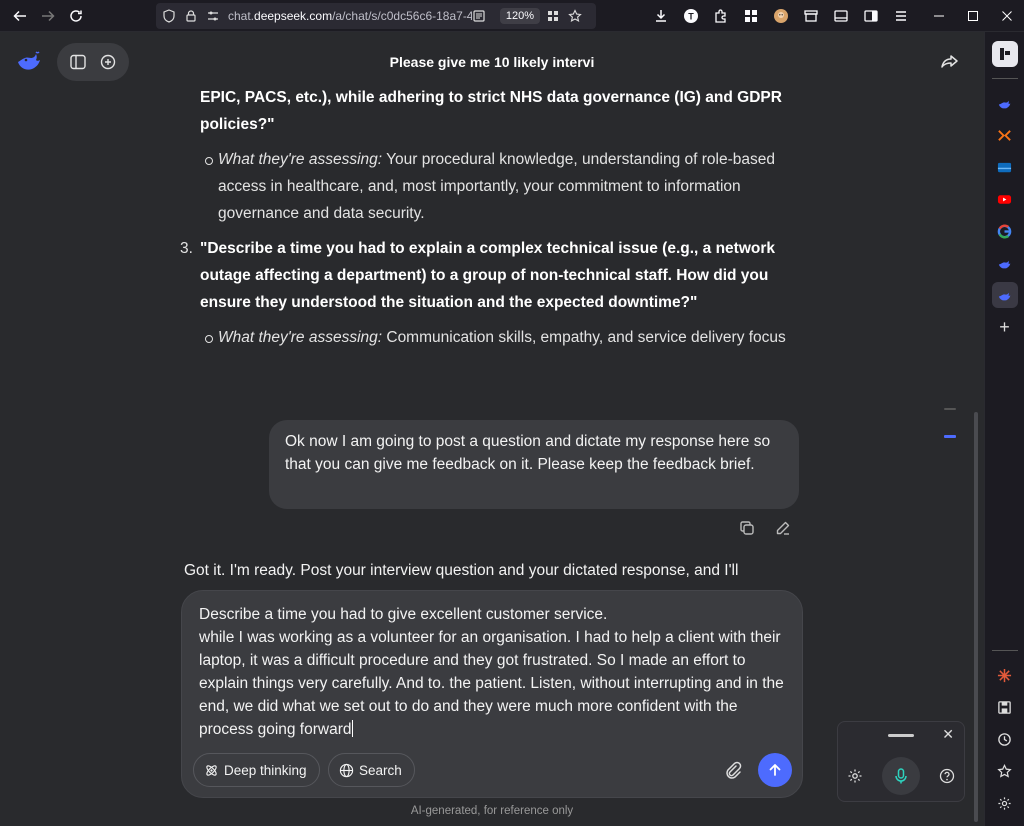 This screenshot has height=826, width=1024. What do you see at coordinates (48, 16) in the screenshot?
I see `forward-button` at bounding box center [48, 16].